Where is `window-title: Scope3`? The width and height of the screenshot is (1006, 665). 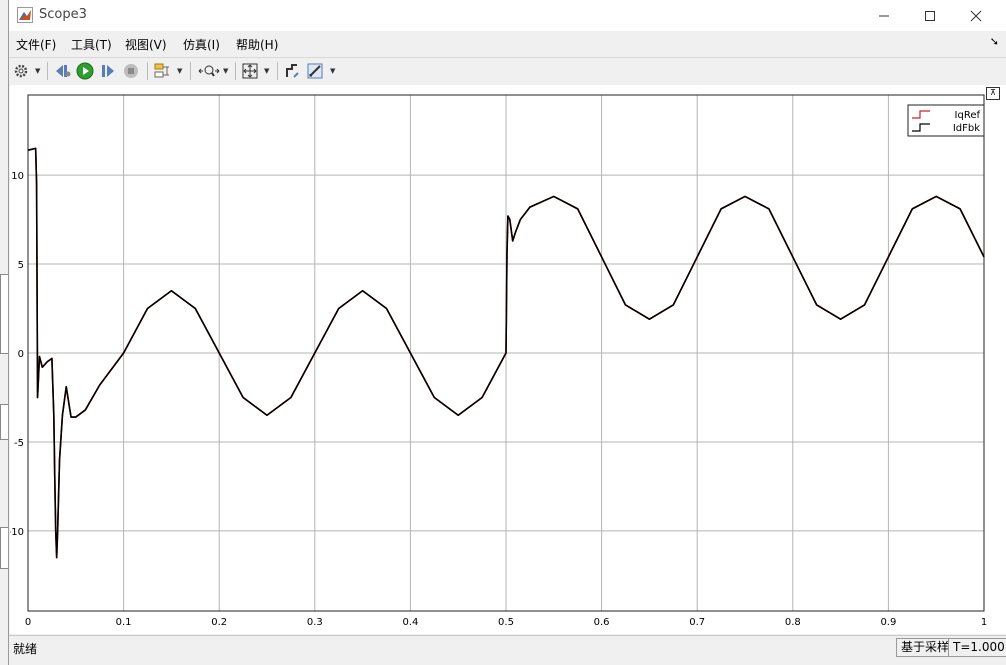
window-title: Scope3 is located at coordinates (63, 14).